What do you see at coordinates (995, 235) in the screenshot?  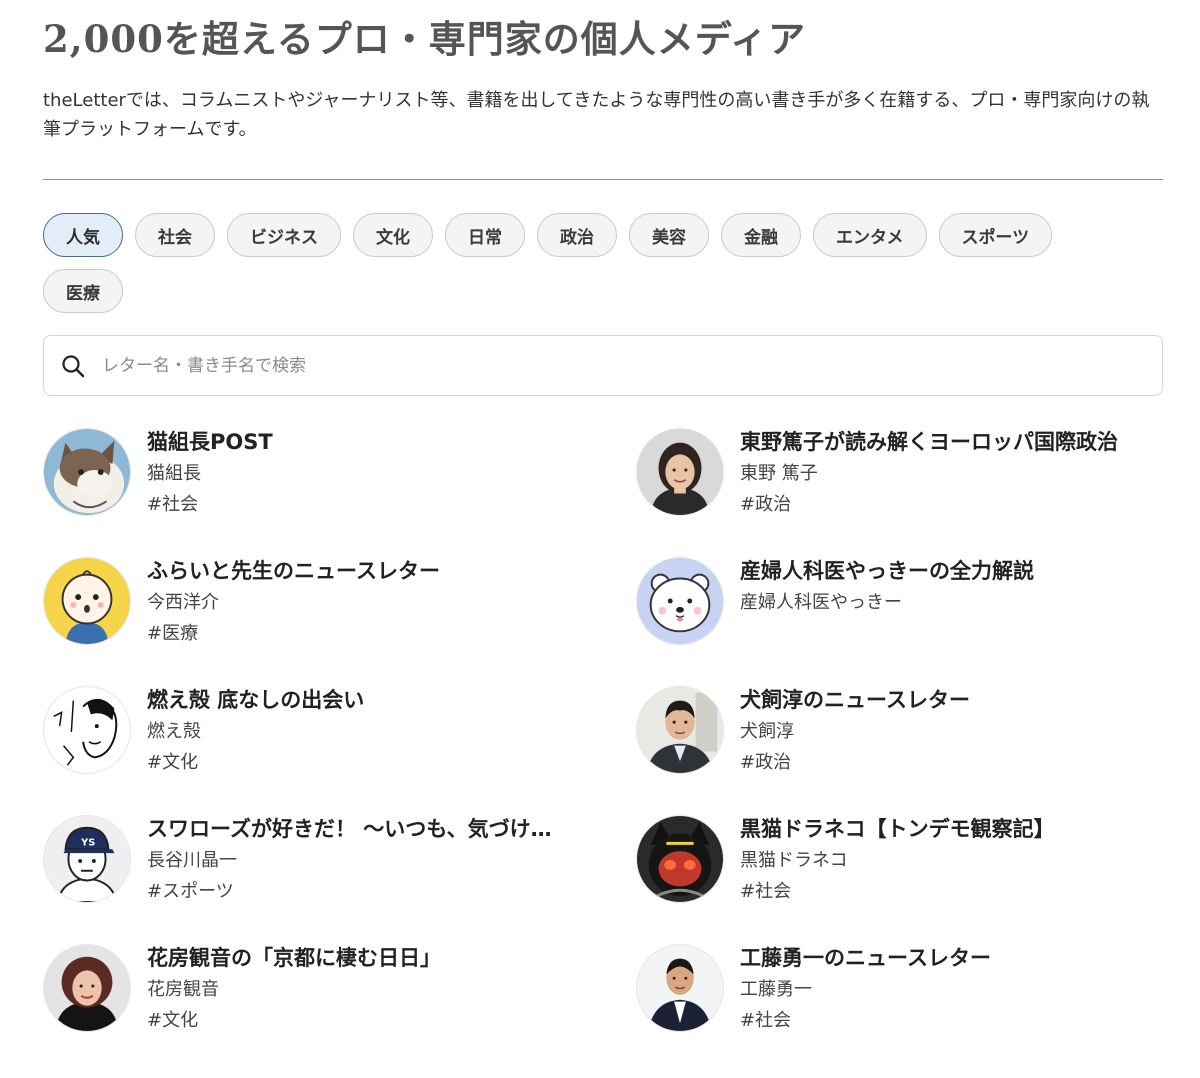 I see `category-chip-sports: スポーツ` at bounding box center [995, 235].